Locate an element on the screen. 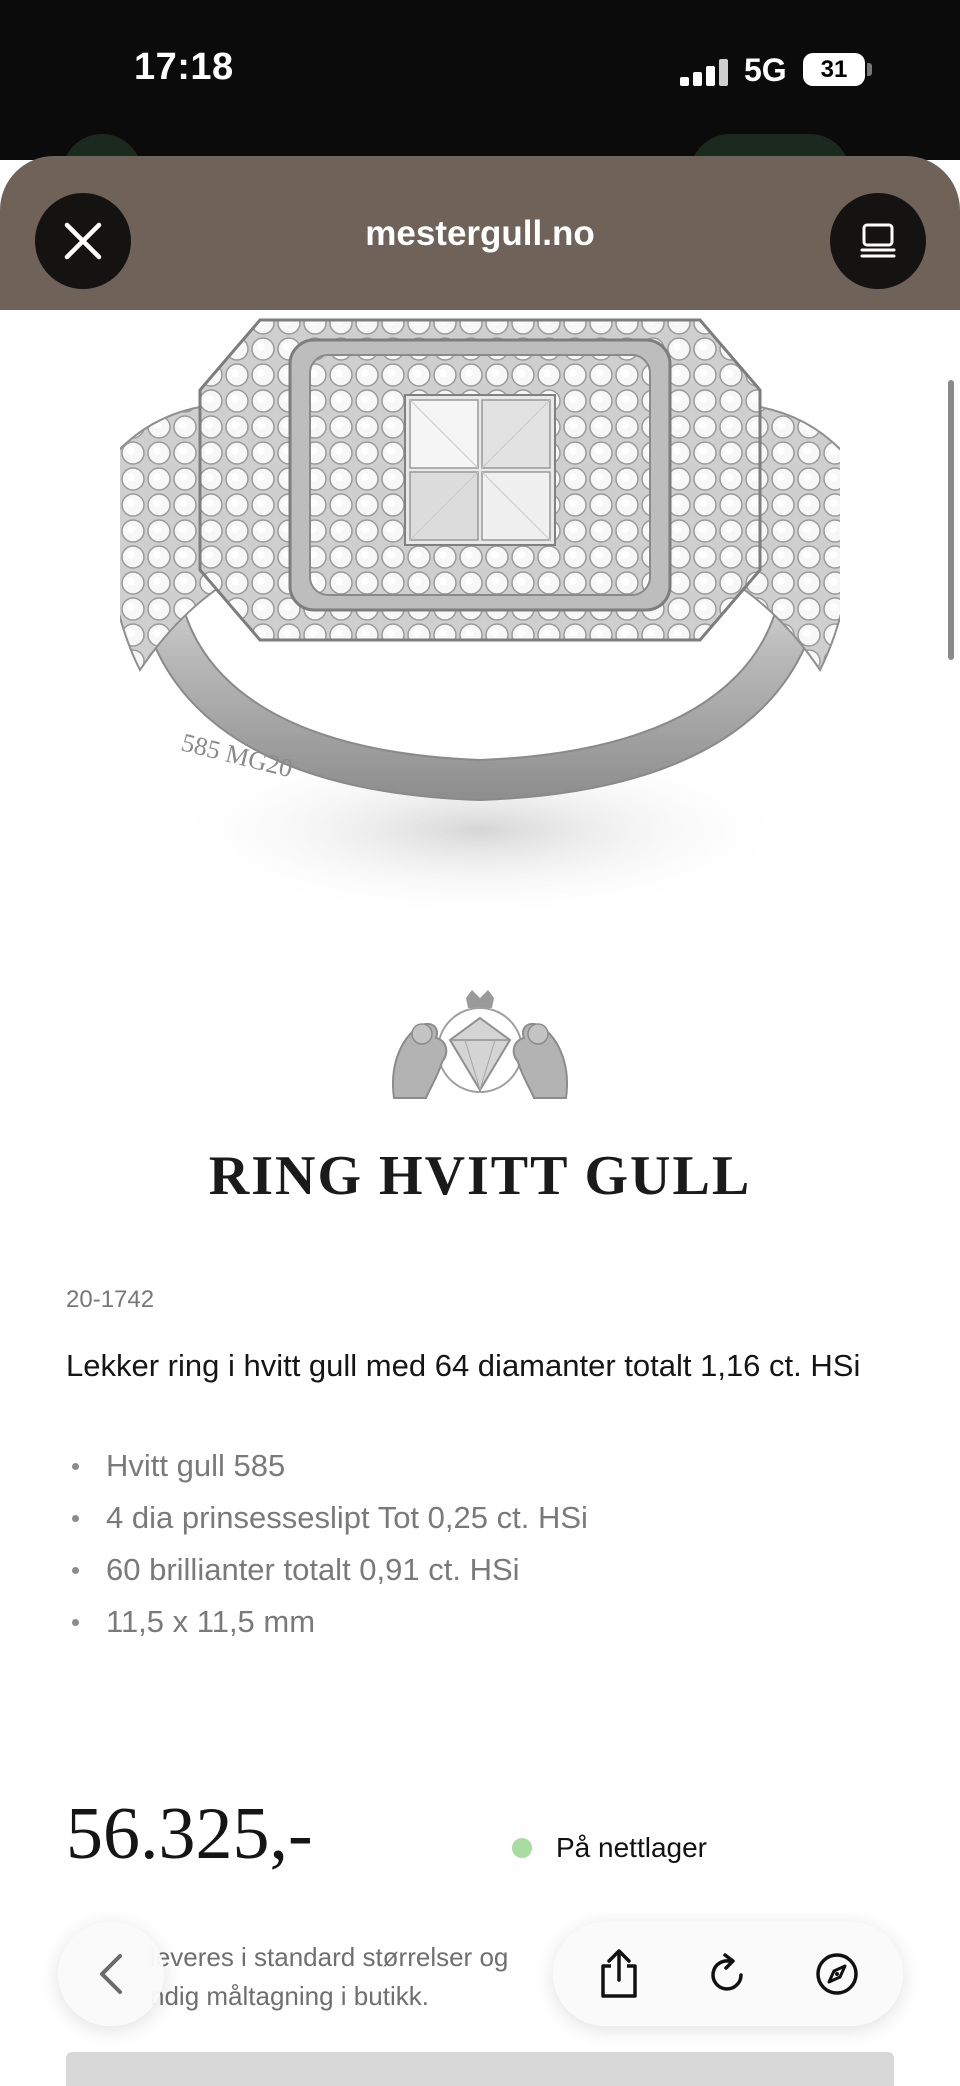 The height and width of the screenshot is (2086, 960). signal-icon is located at coordinates (704, 71).